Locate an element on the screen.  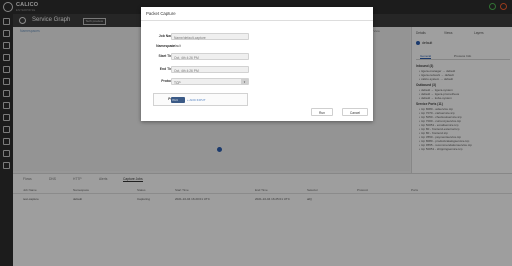
cancel-button: Cancel is located at coordinates (355, 112).